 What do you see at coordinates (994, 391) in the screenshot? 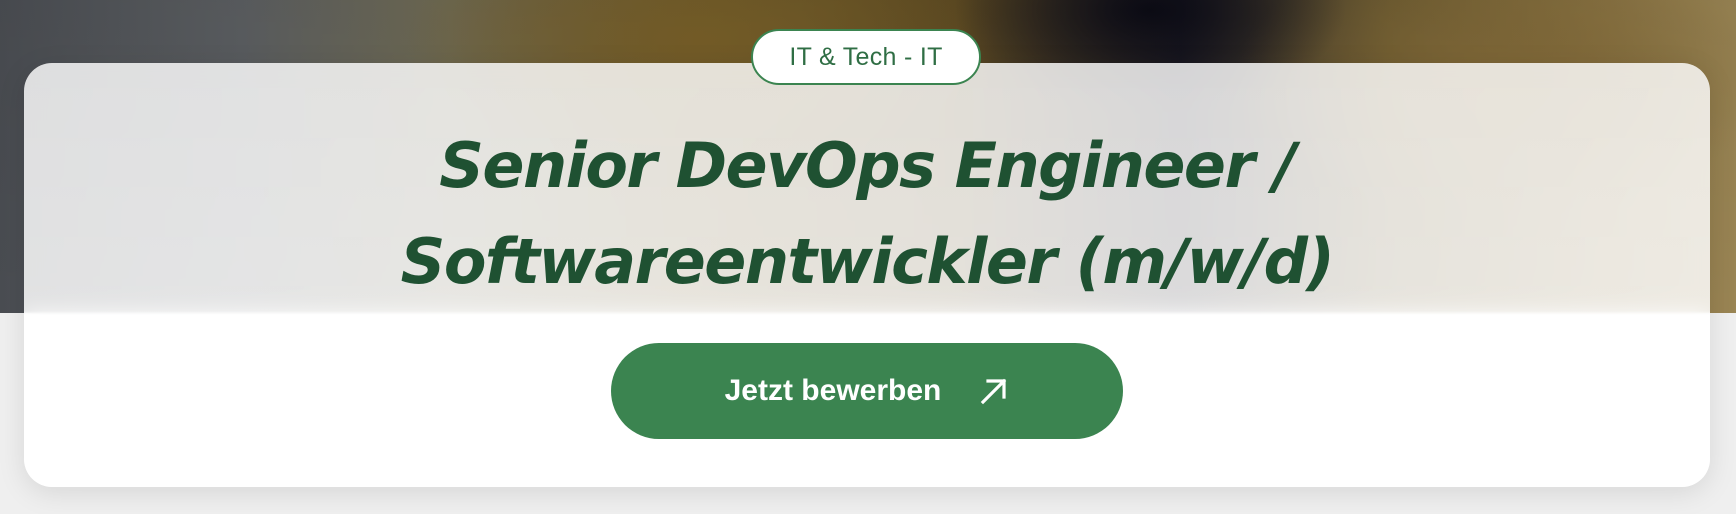
I see `arrow-up-right-icon` at bounding box center [994, 391].